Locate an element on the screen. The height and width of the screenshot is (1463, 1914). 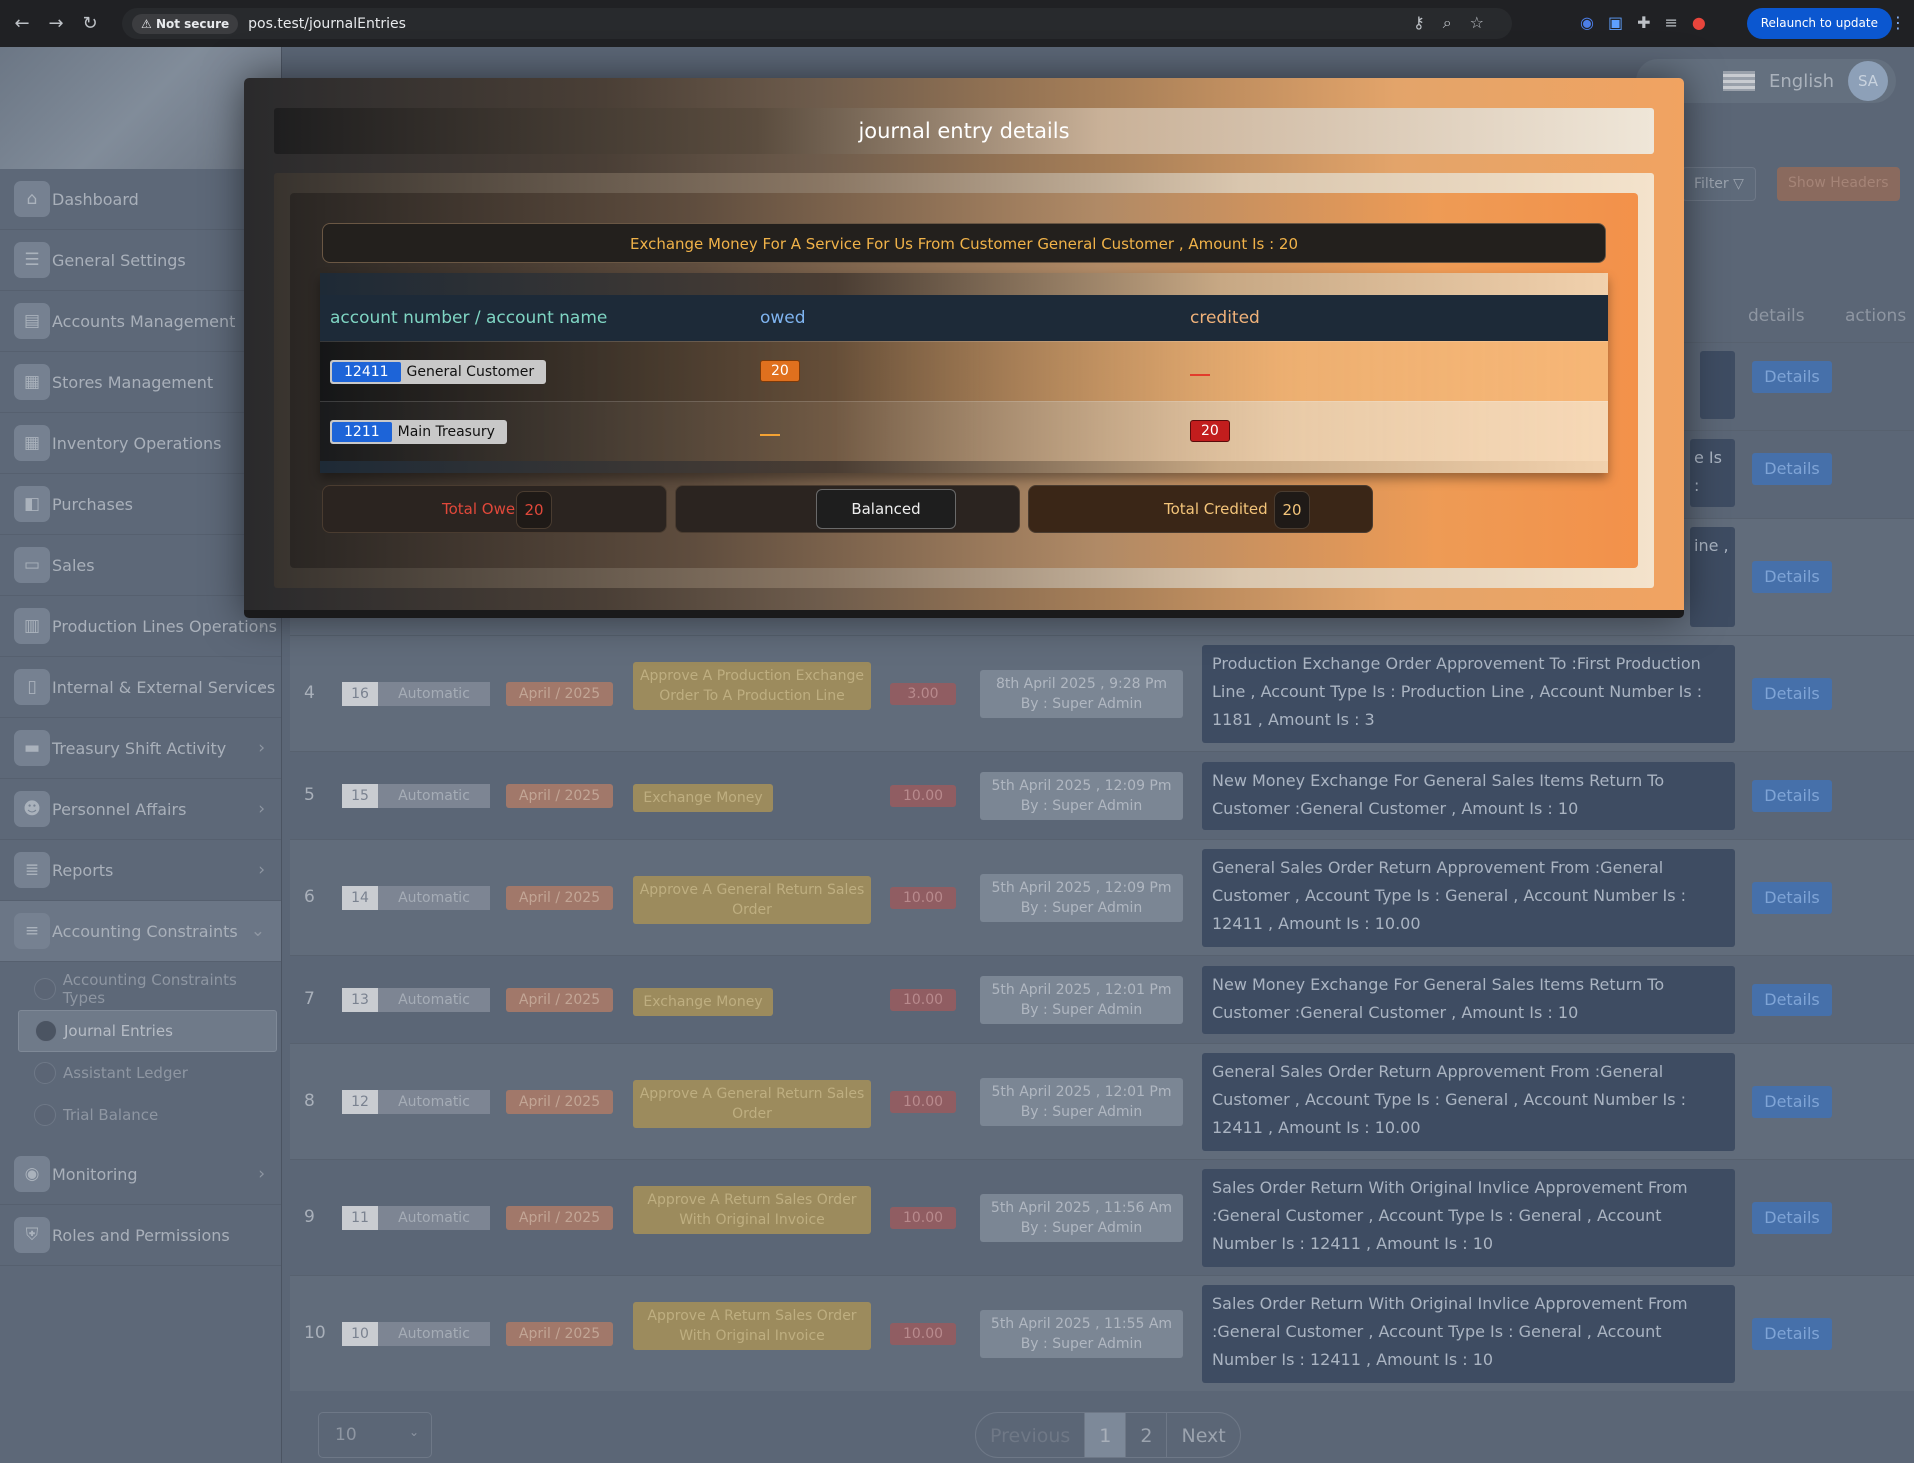
submenu-item-trial-balance: Trial Balance is located at coordinates (140, 1115).